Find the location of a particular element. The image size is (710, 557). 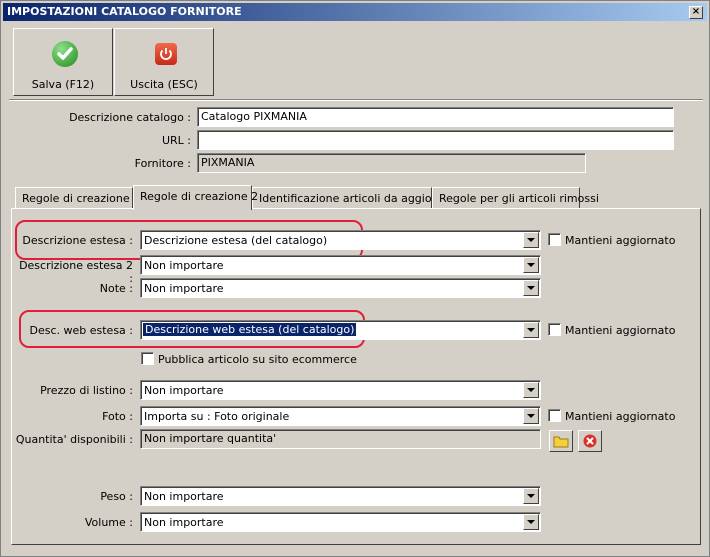

foto-value: Importa su : Foto originale is located at coordinates (217, 416).